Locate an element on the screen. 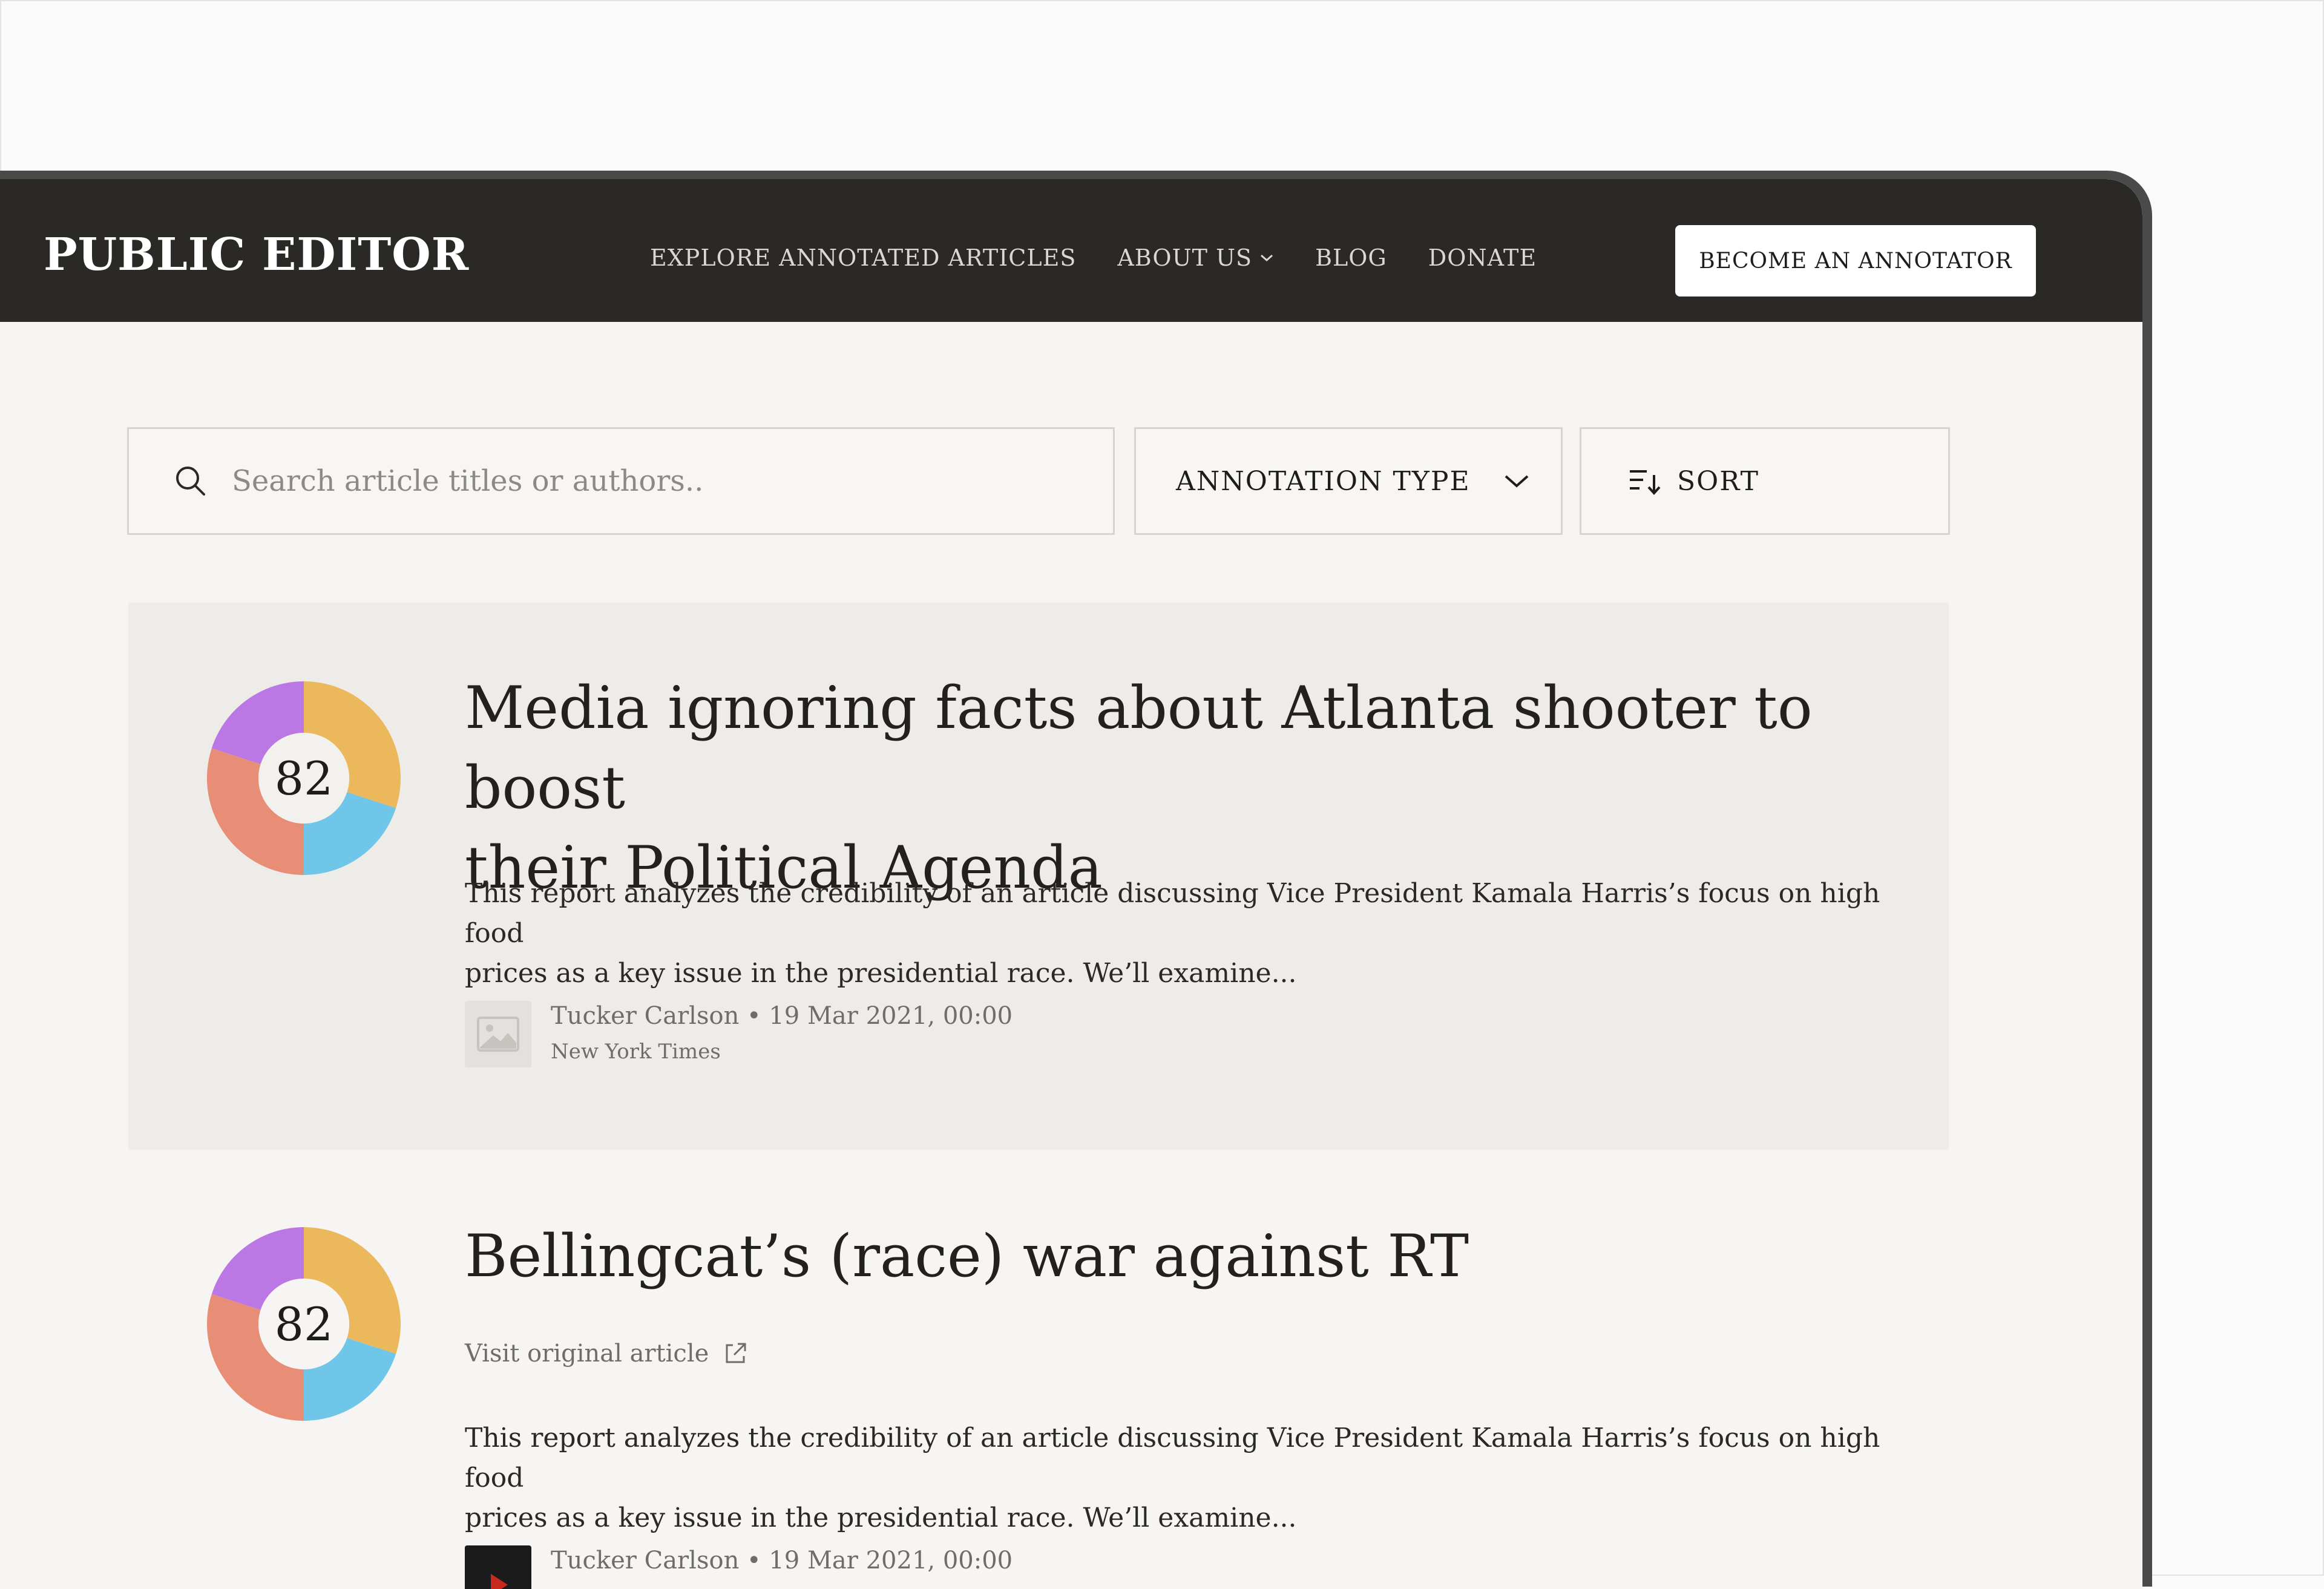  search-box is located at coordinates (621, 481).